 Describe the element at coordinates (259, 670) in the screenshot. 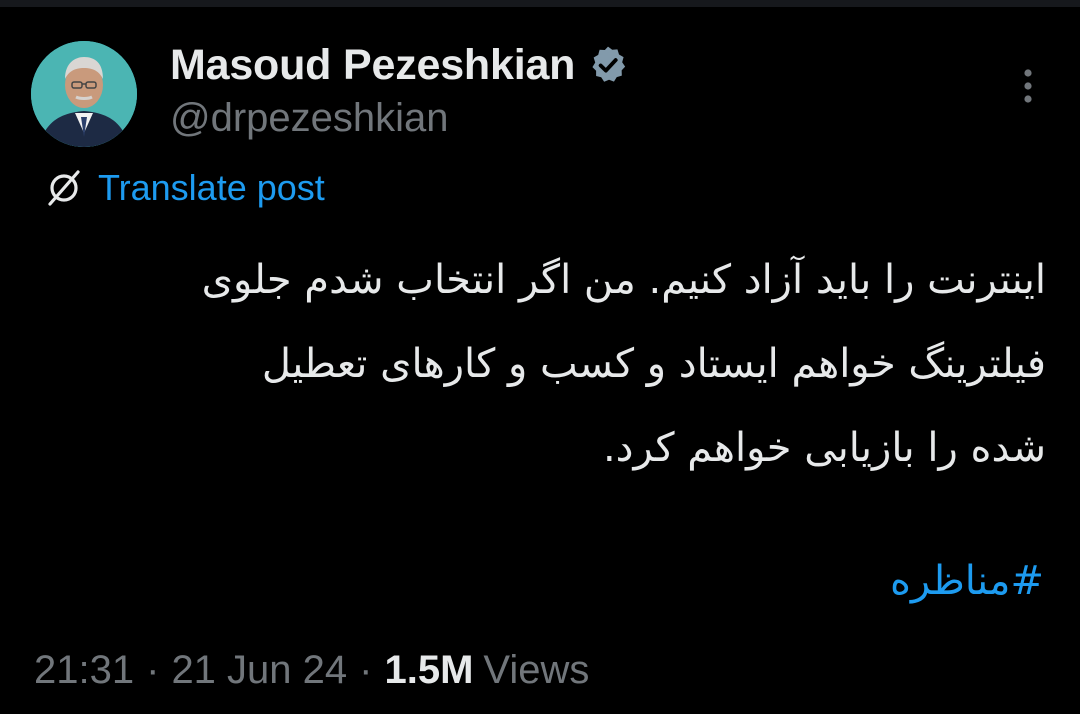

I see `post-date: 21 Jun 24` at that location.